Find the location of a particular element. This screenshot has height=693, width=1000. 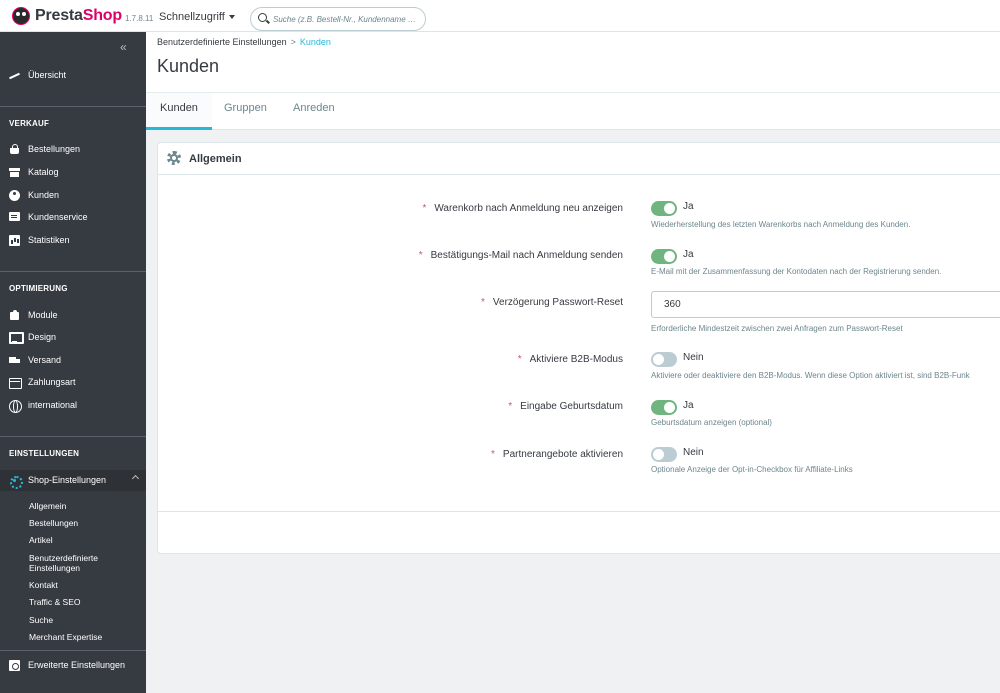

sidebar-item-customer-service: Kundenservice is located at coordinates (73, 217).